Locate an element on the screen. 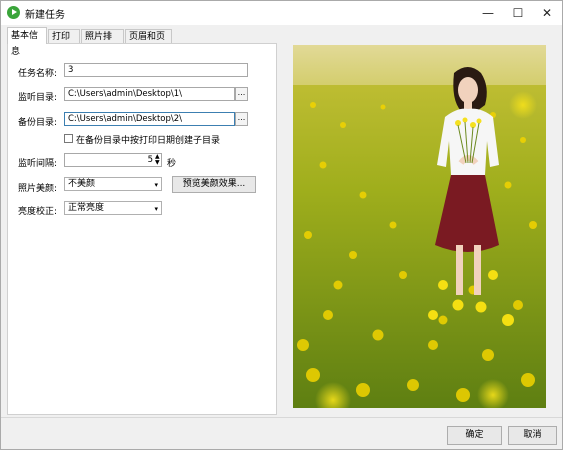 The image size is (563, 450). interval-input: 5 is located at coordinates (113, 160).